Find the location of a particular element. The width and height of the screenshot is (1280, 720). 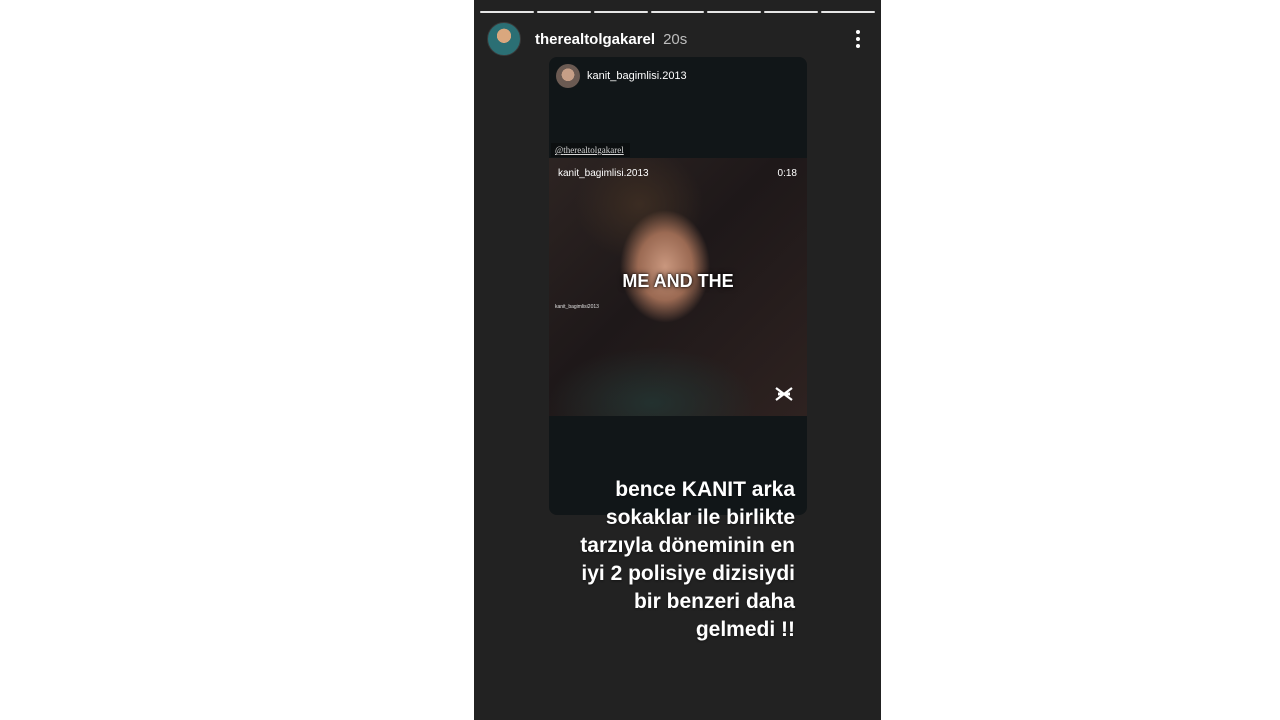

capcut-icon is located at coordinates (784, 394).